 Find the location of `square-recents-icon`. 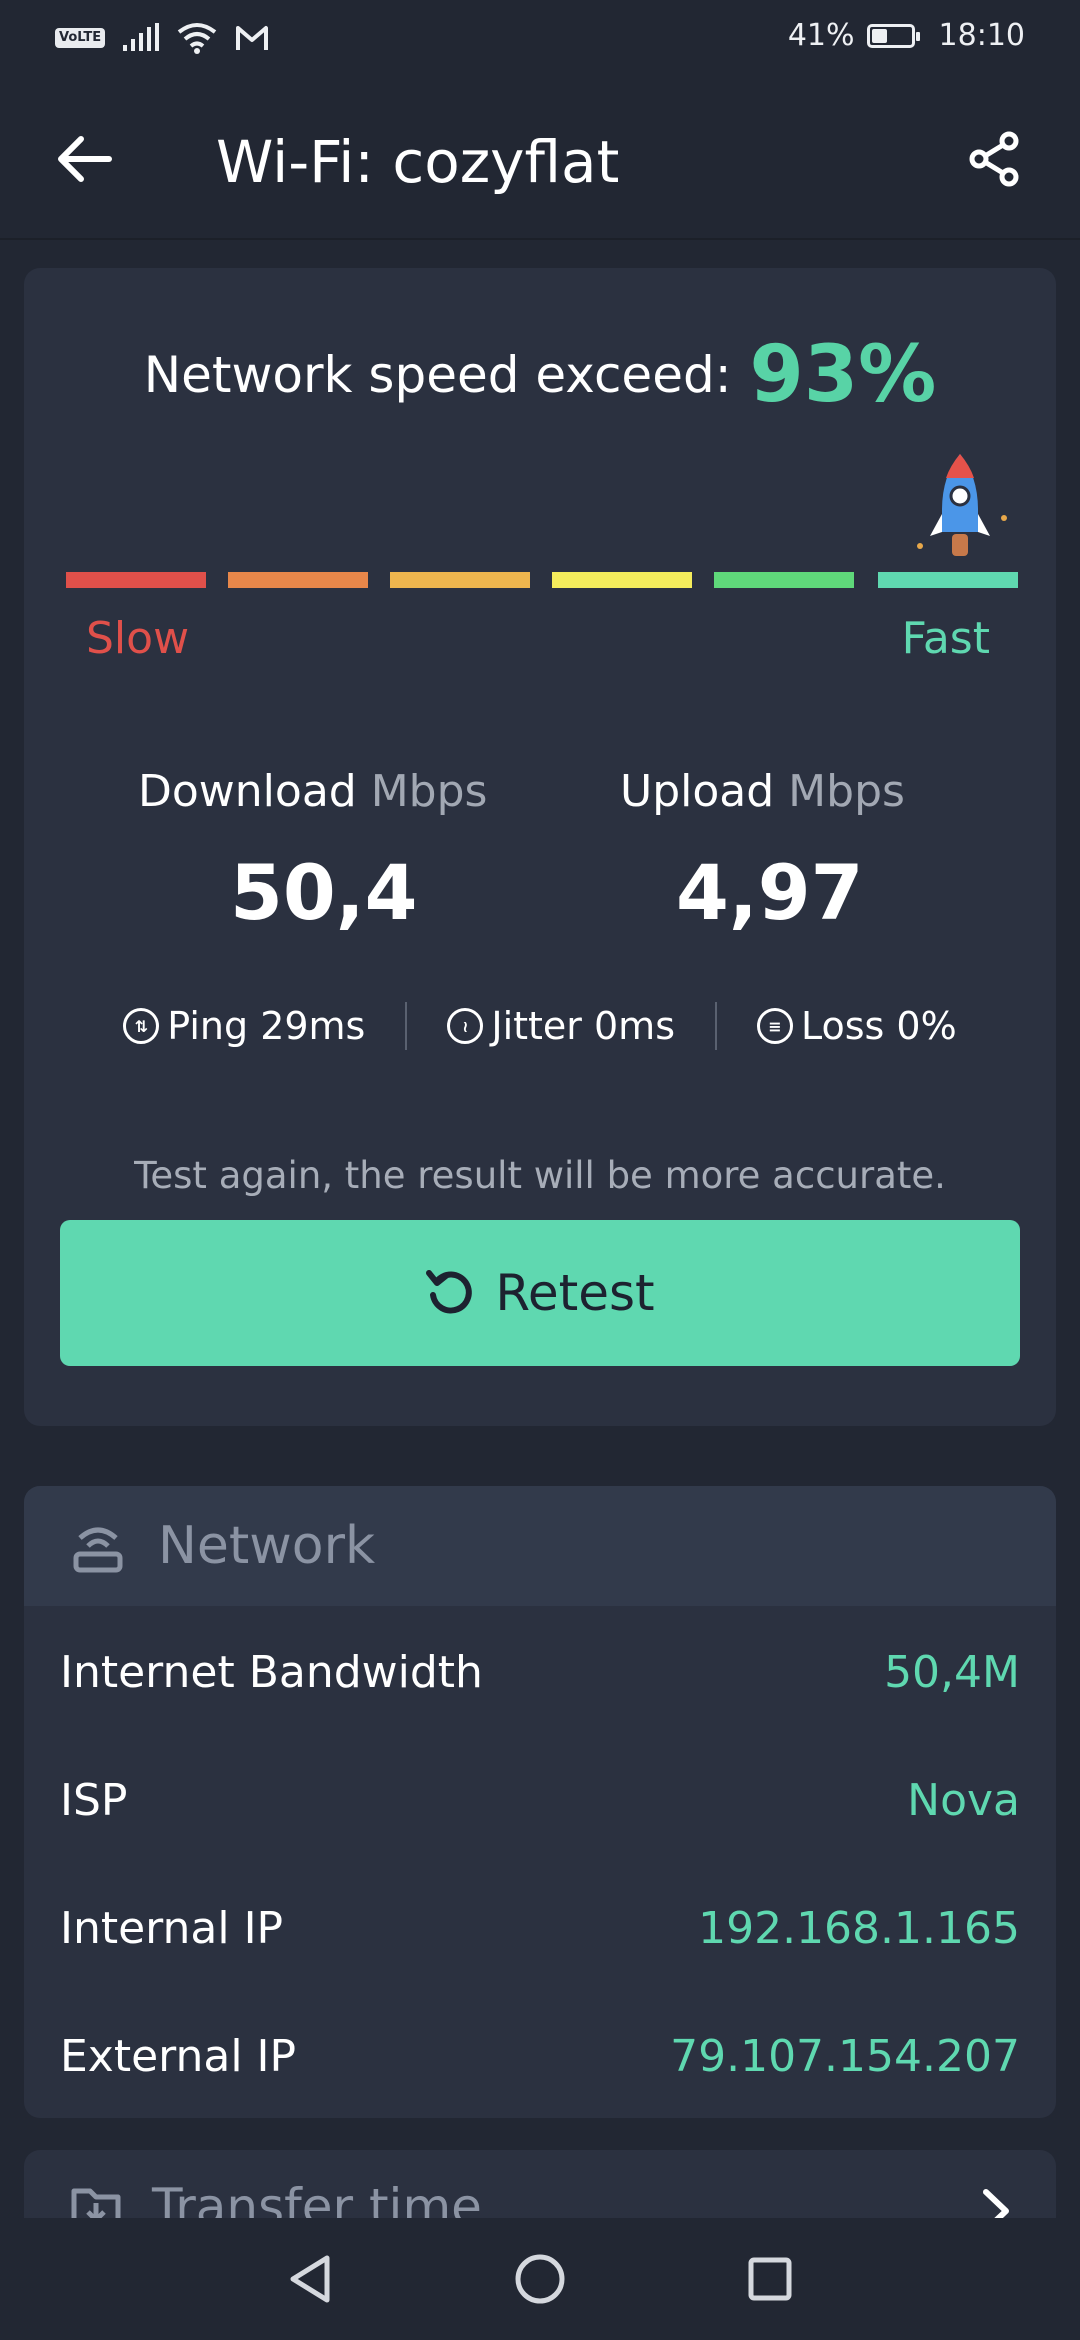

square-recents-icon is located at coordinates (770, 2279).